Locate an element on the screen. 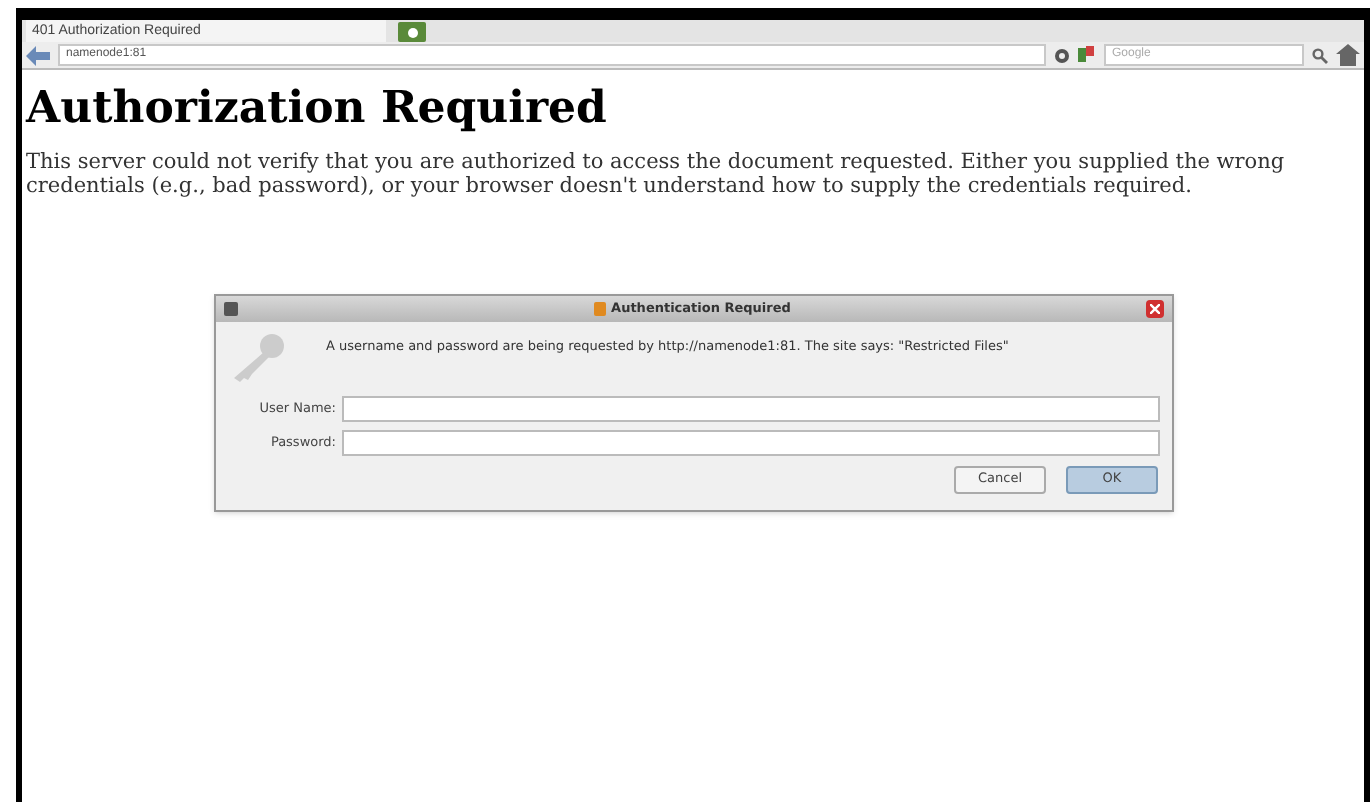 The image size is (1372, 802). password-field is located at coordinates (751, 443).